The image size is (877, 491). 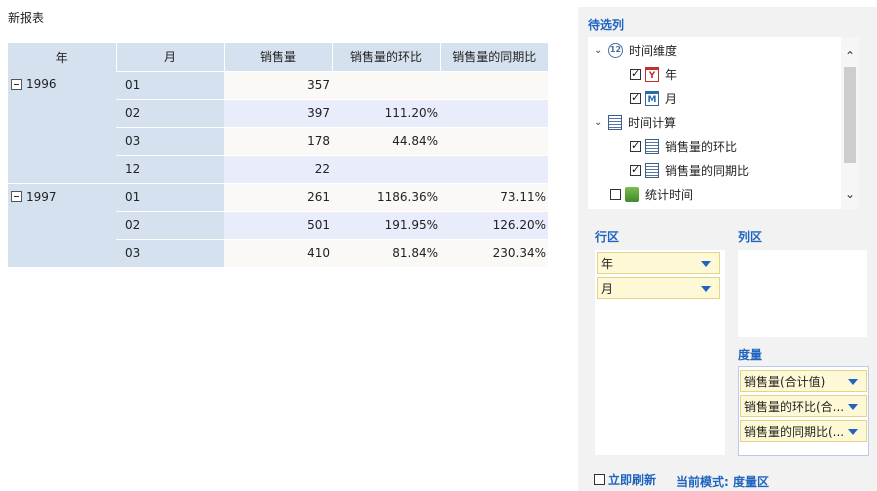 I want to click on mom-cell: 111.20%, so click(x=386, y=112).